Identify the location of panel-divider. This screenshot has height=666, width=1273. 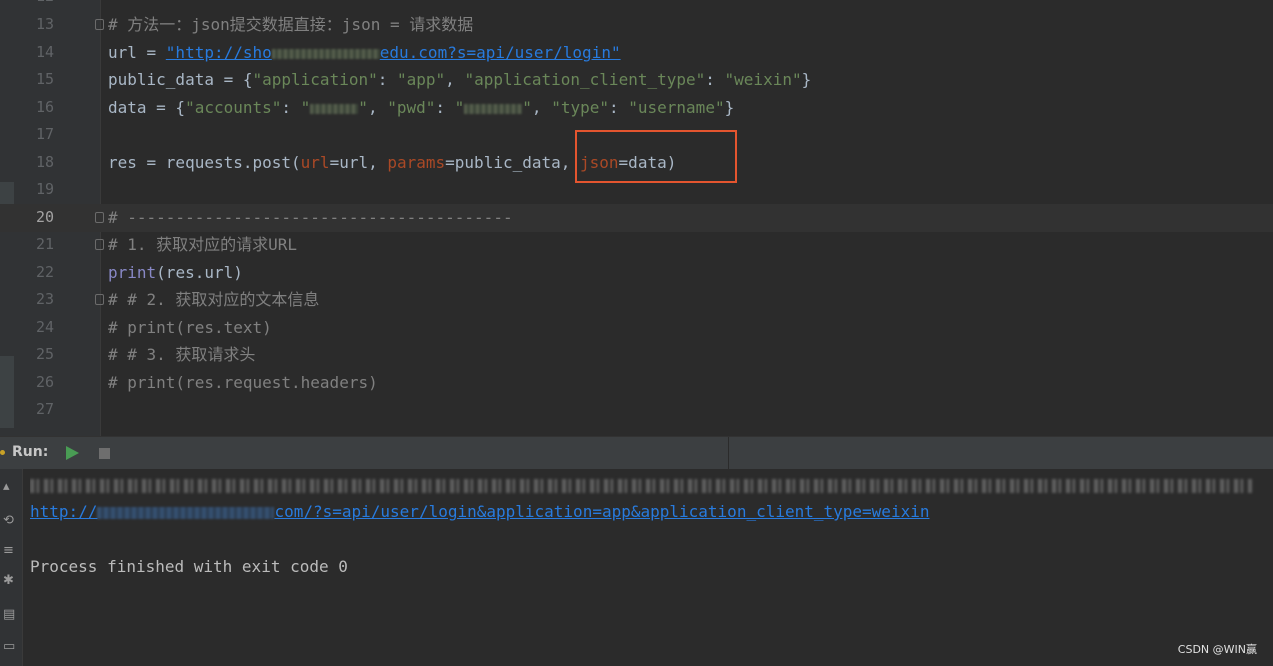
(728, 453).